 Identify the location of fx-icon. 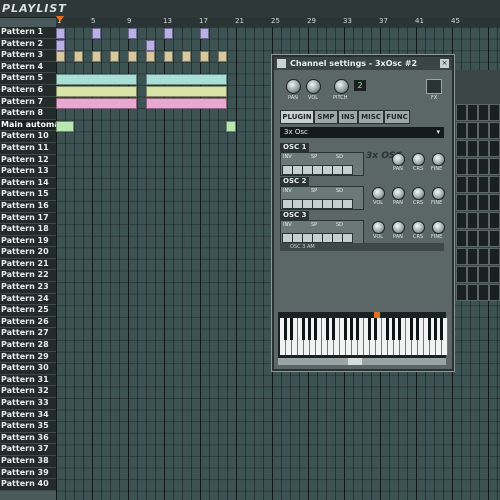
(434, 86).